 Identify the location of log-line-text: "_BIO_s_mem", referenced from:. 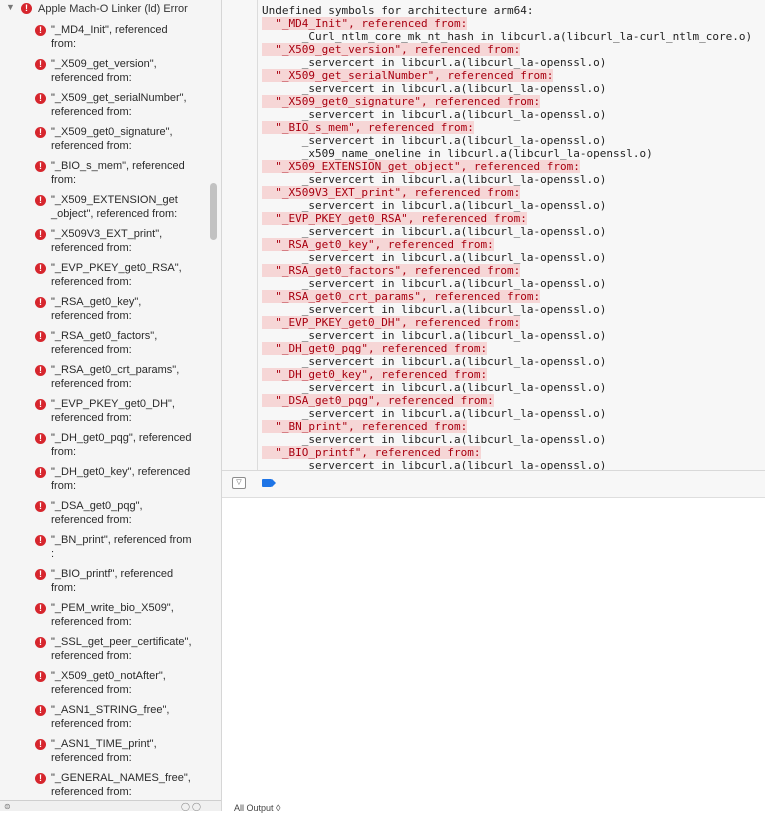
(368, 127).